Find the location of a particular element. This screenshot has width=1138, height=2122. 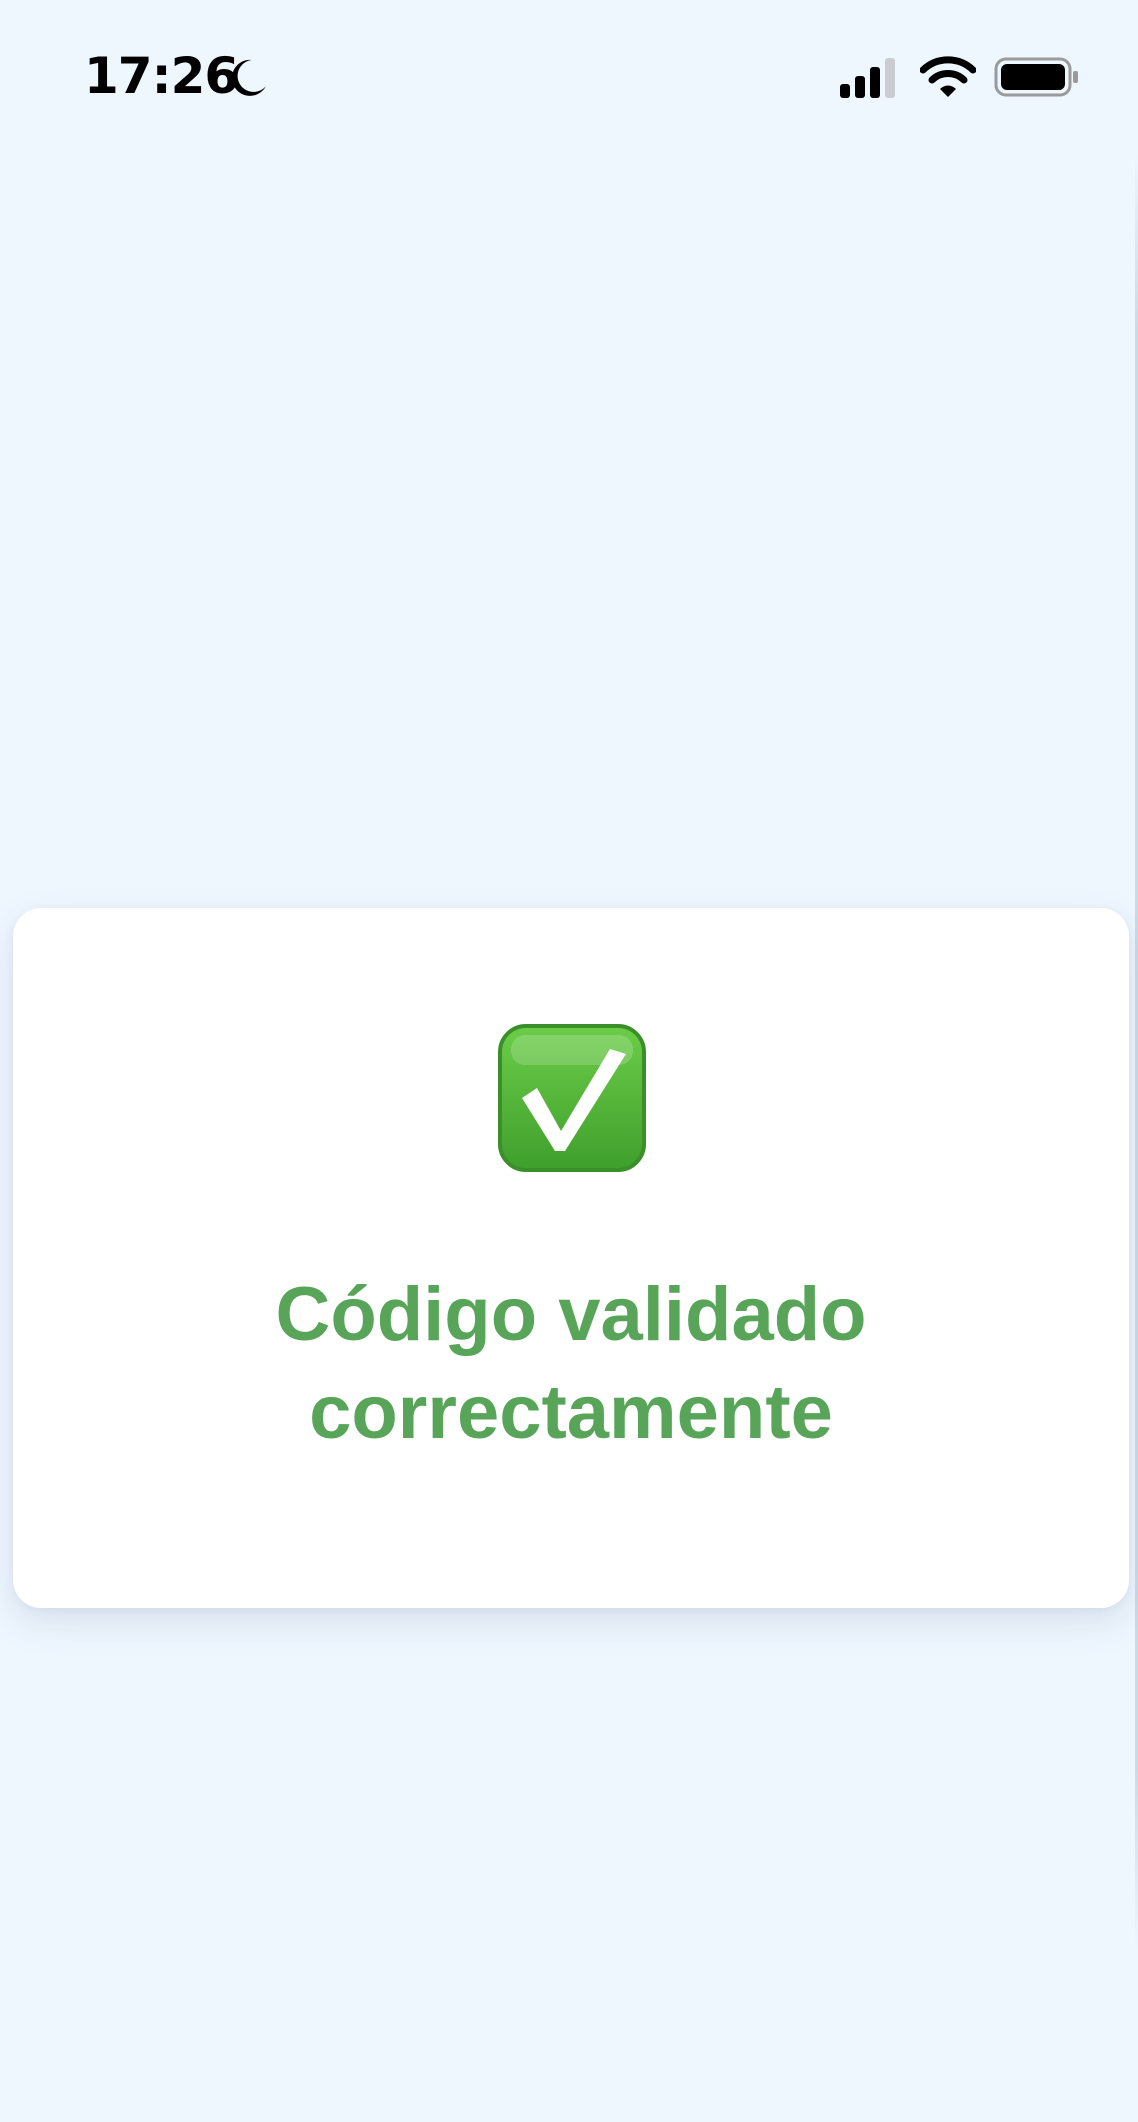

wifi-icon is located at coordinates (948, 76).